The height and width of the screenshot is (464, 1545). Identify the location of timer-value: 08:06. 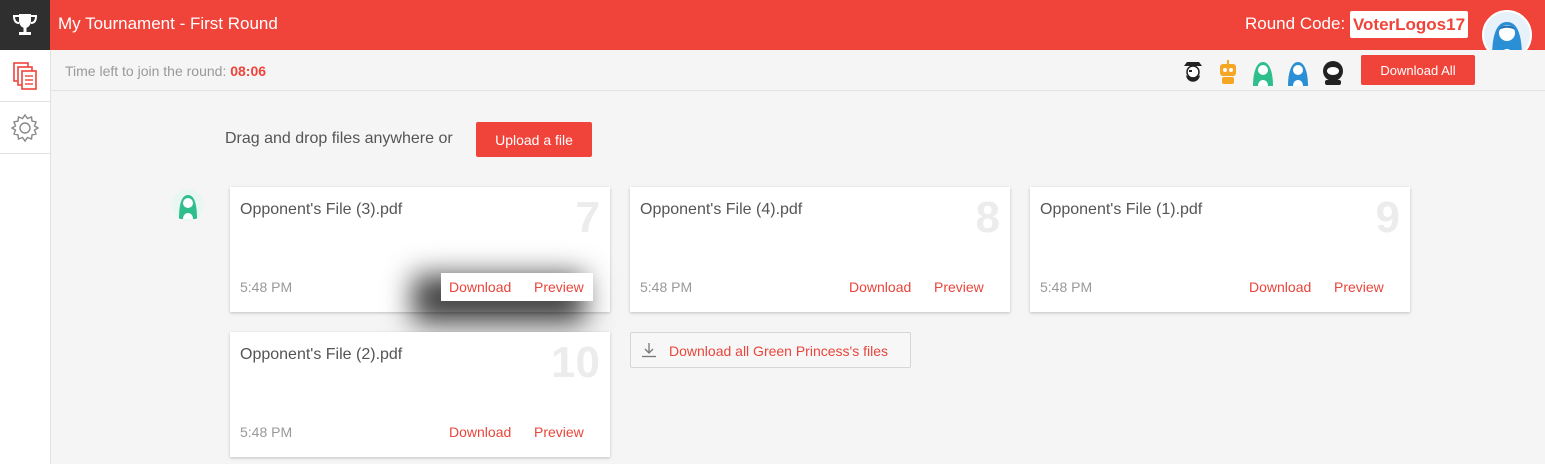
(248, 71).